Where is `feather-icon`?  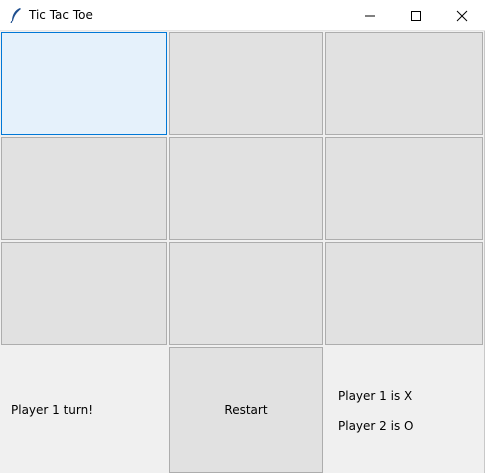
feather-icon is located at coordinates (16, 15).